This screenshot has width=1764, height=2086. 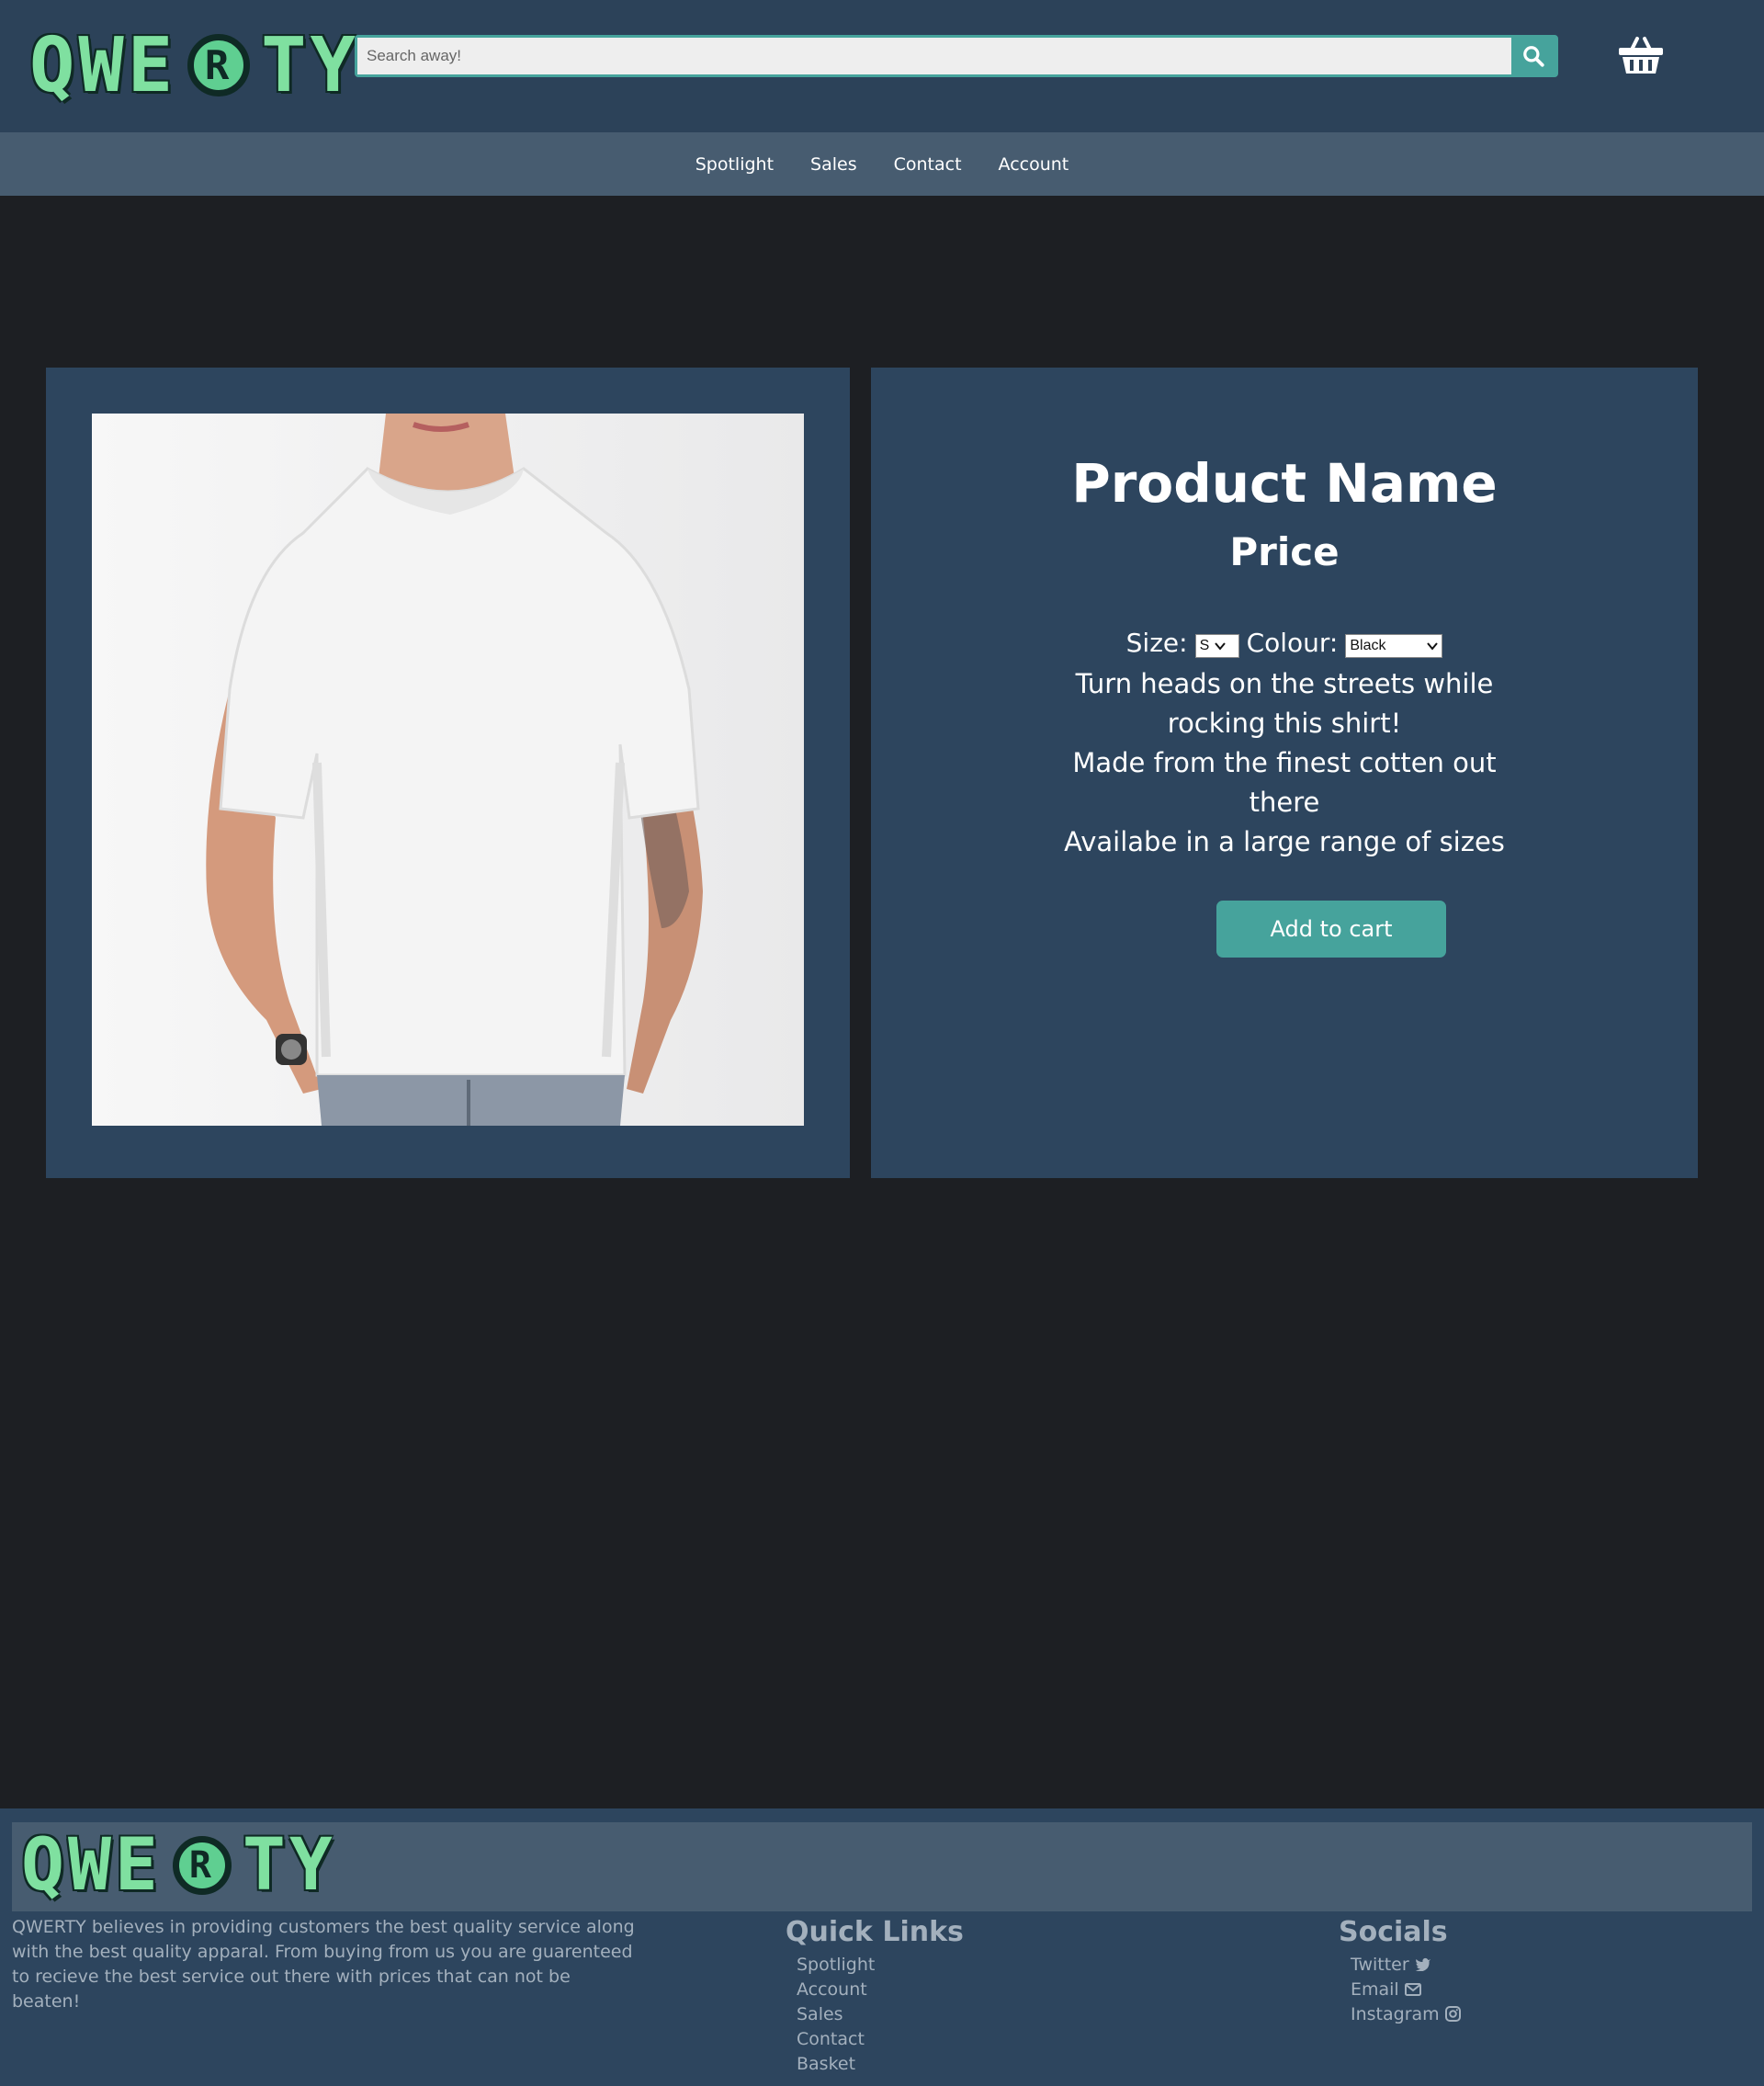 What do you see at coordinates (1285, 841) in the screenshot?
I see `description-line: Availabe in a large range of sizes` at bounding box center [1285, 841].